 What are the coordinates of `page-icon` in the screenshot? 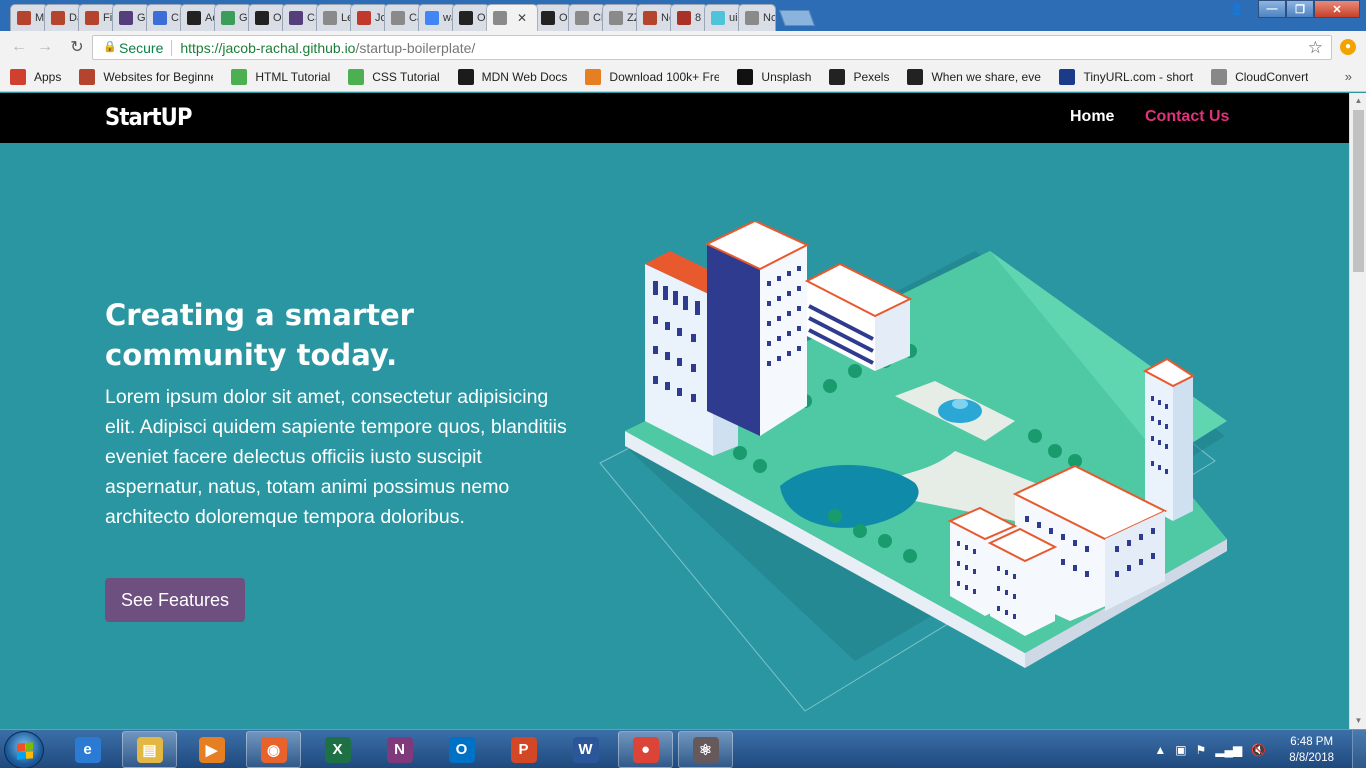 It's located at (616, 18).